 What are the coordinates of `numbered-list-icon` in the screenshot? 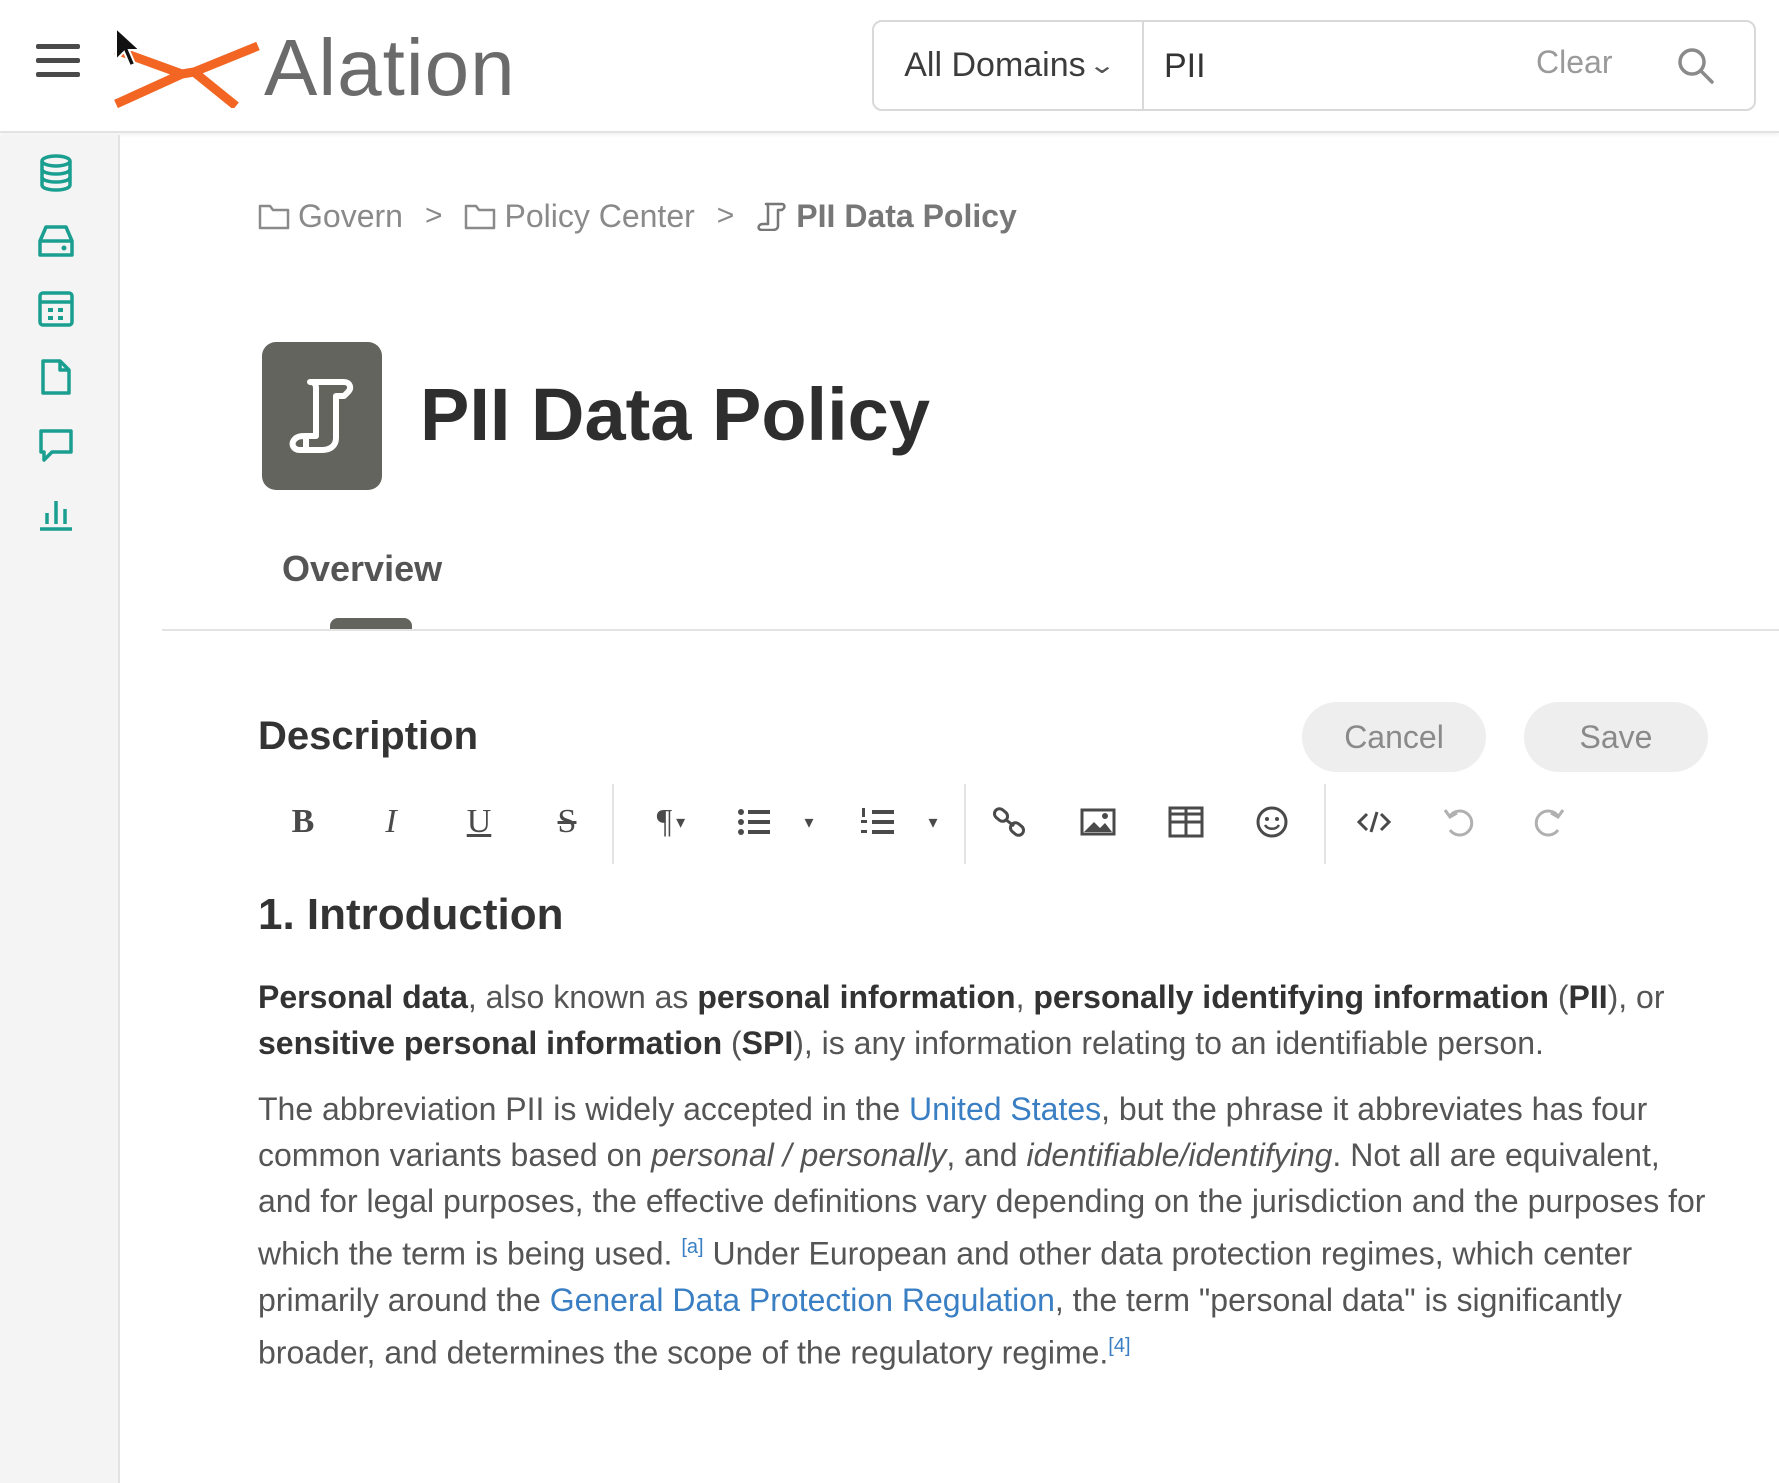 It's located at (878, 822).